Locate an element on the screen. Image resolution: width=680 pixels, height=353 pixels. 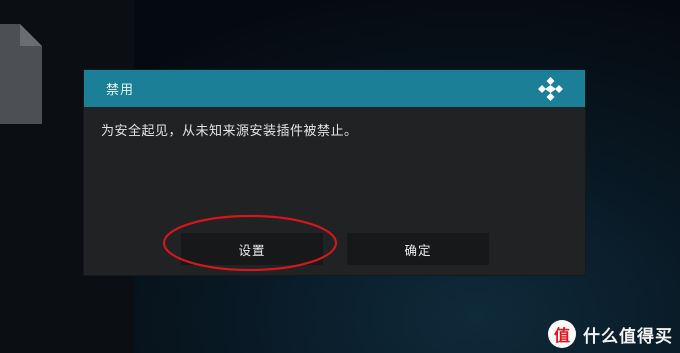
dialog-header: 禁用 is located at coordinates (334, 88).